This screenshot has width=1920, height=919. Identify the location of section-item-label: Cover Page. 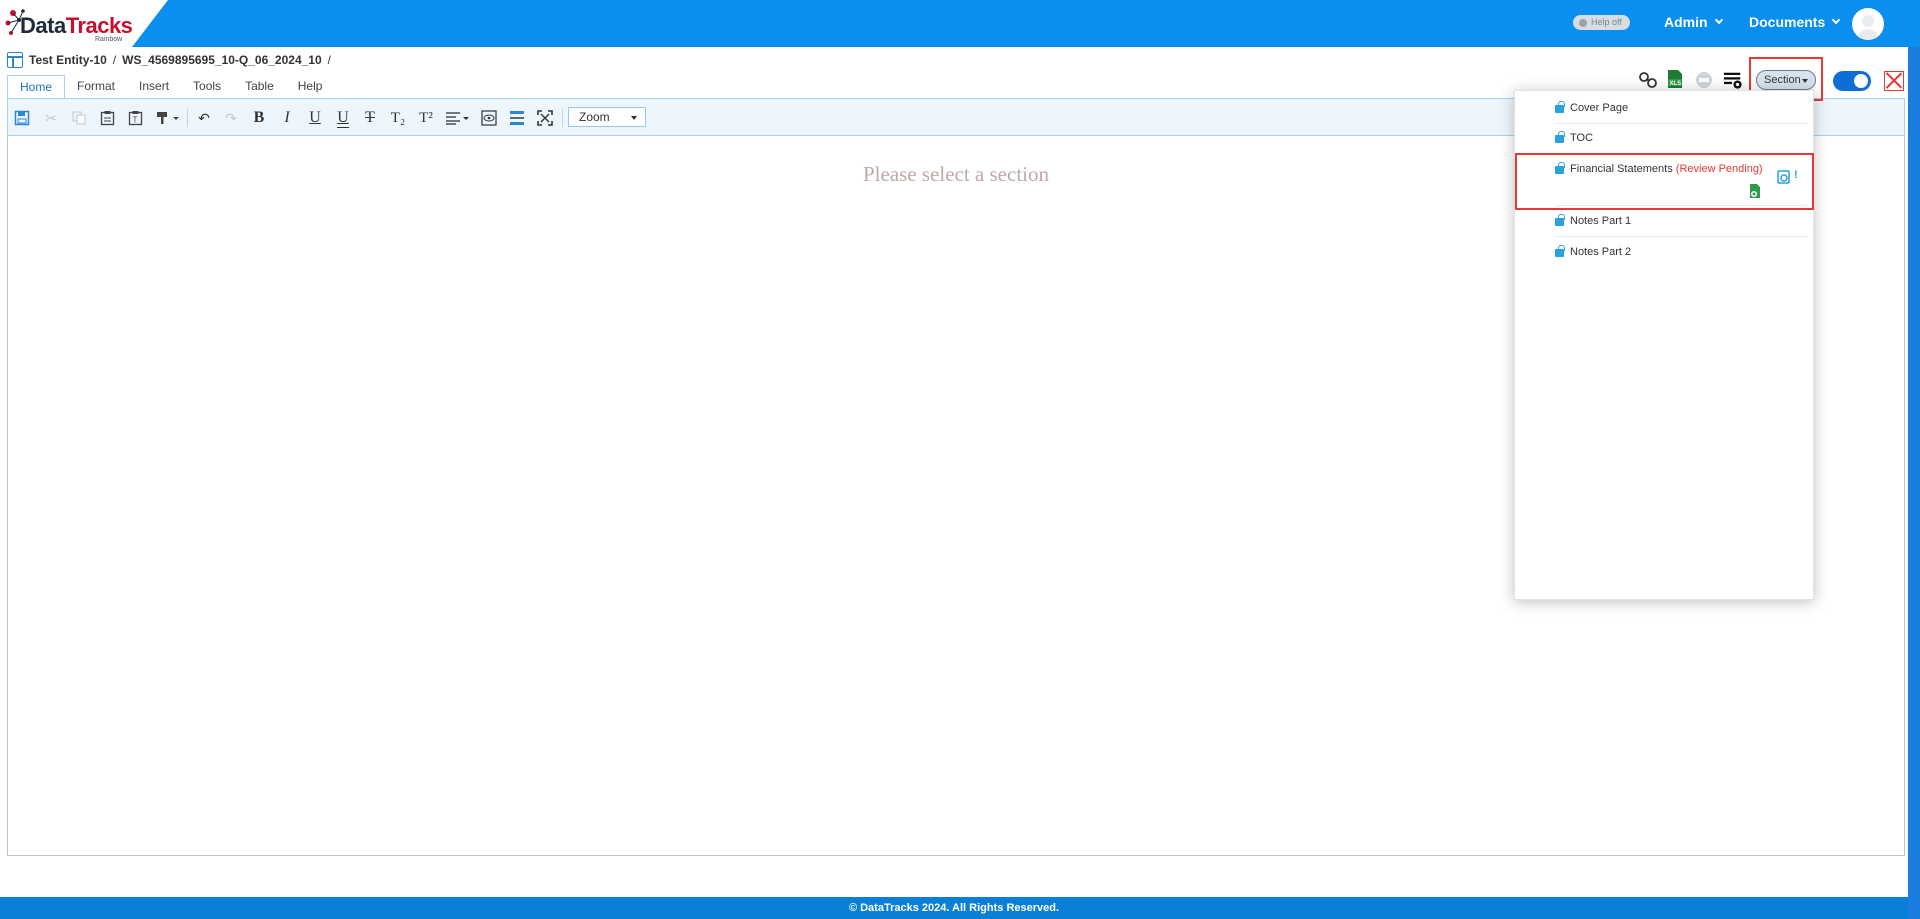
(1599, 108).